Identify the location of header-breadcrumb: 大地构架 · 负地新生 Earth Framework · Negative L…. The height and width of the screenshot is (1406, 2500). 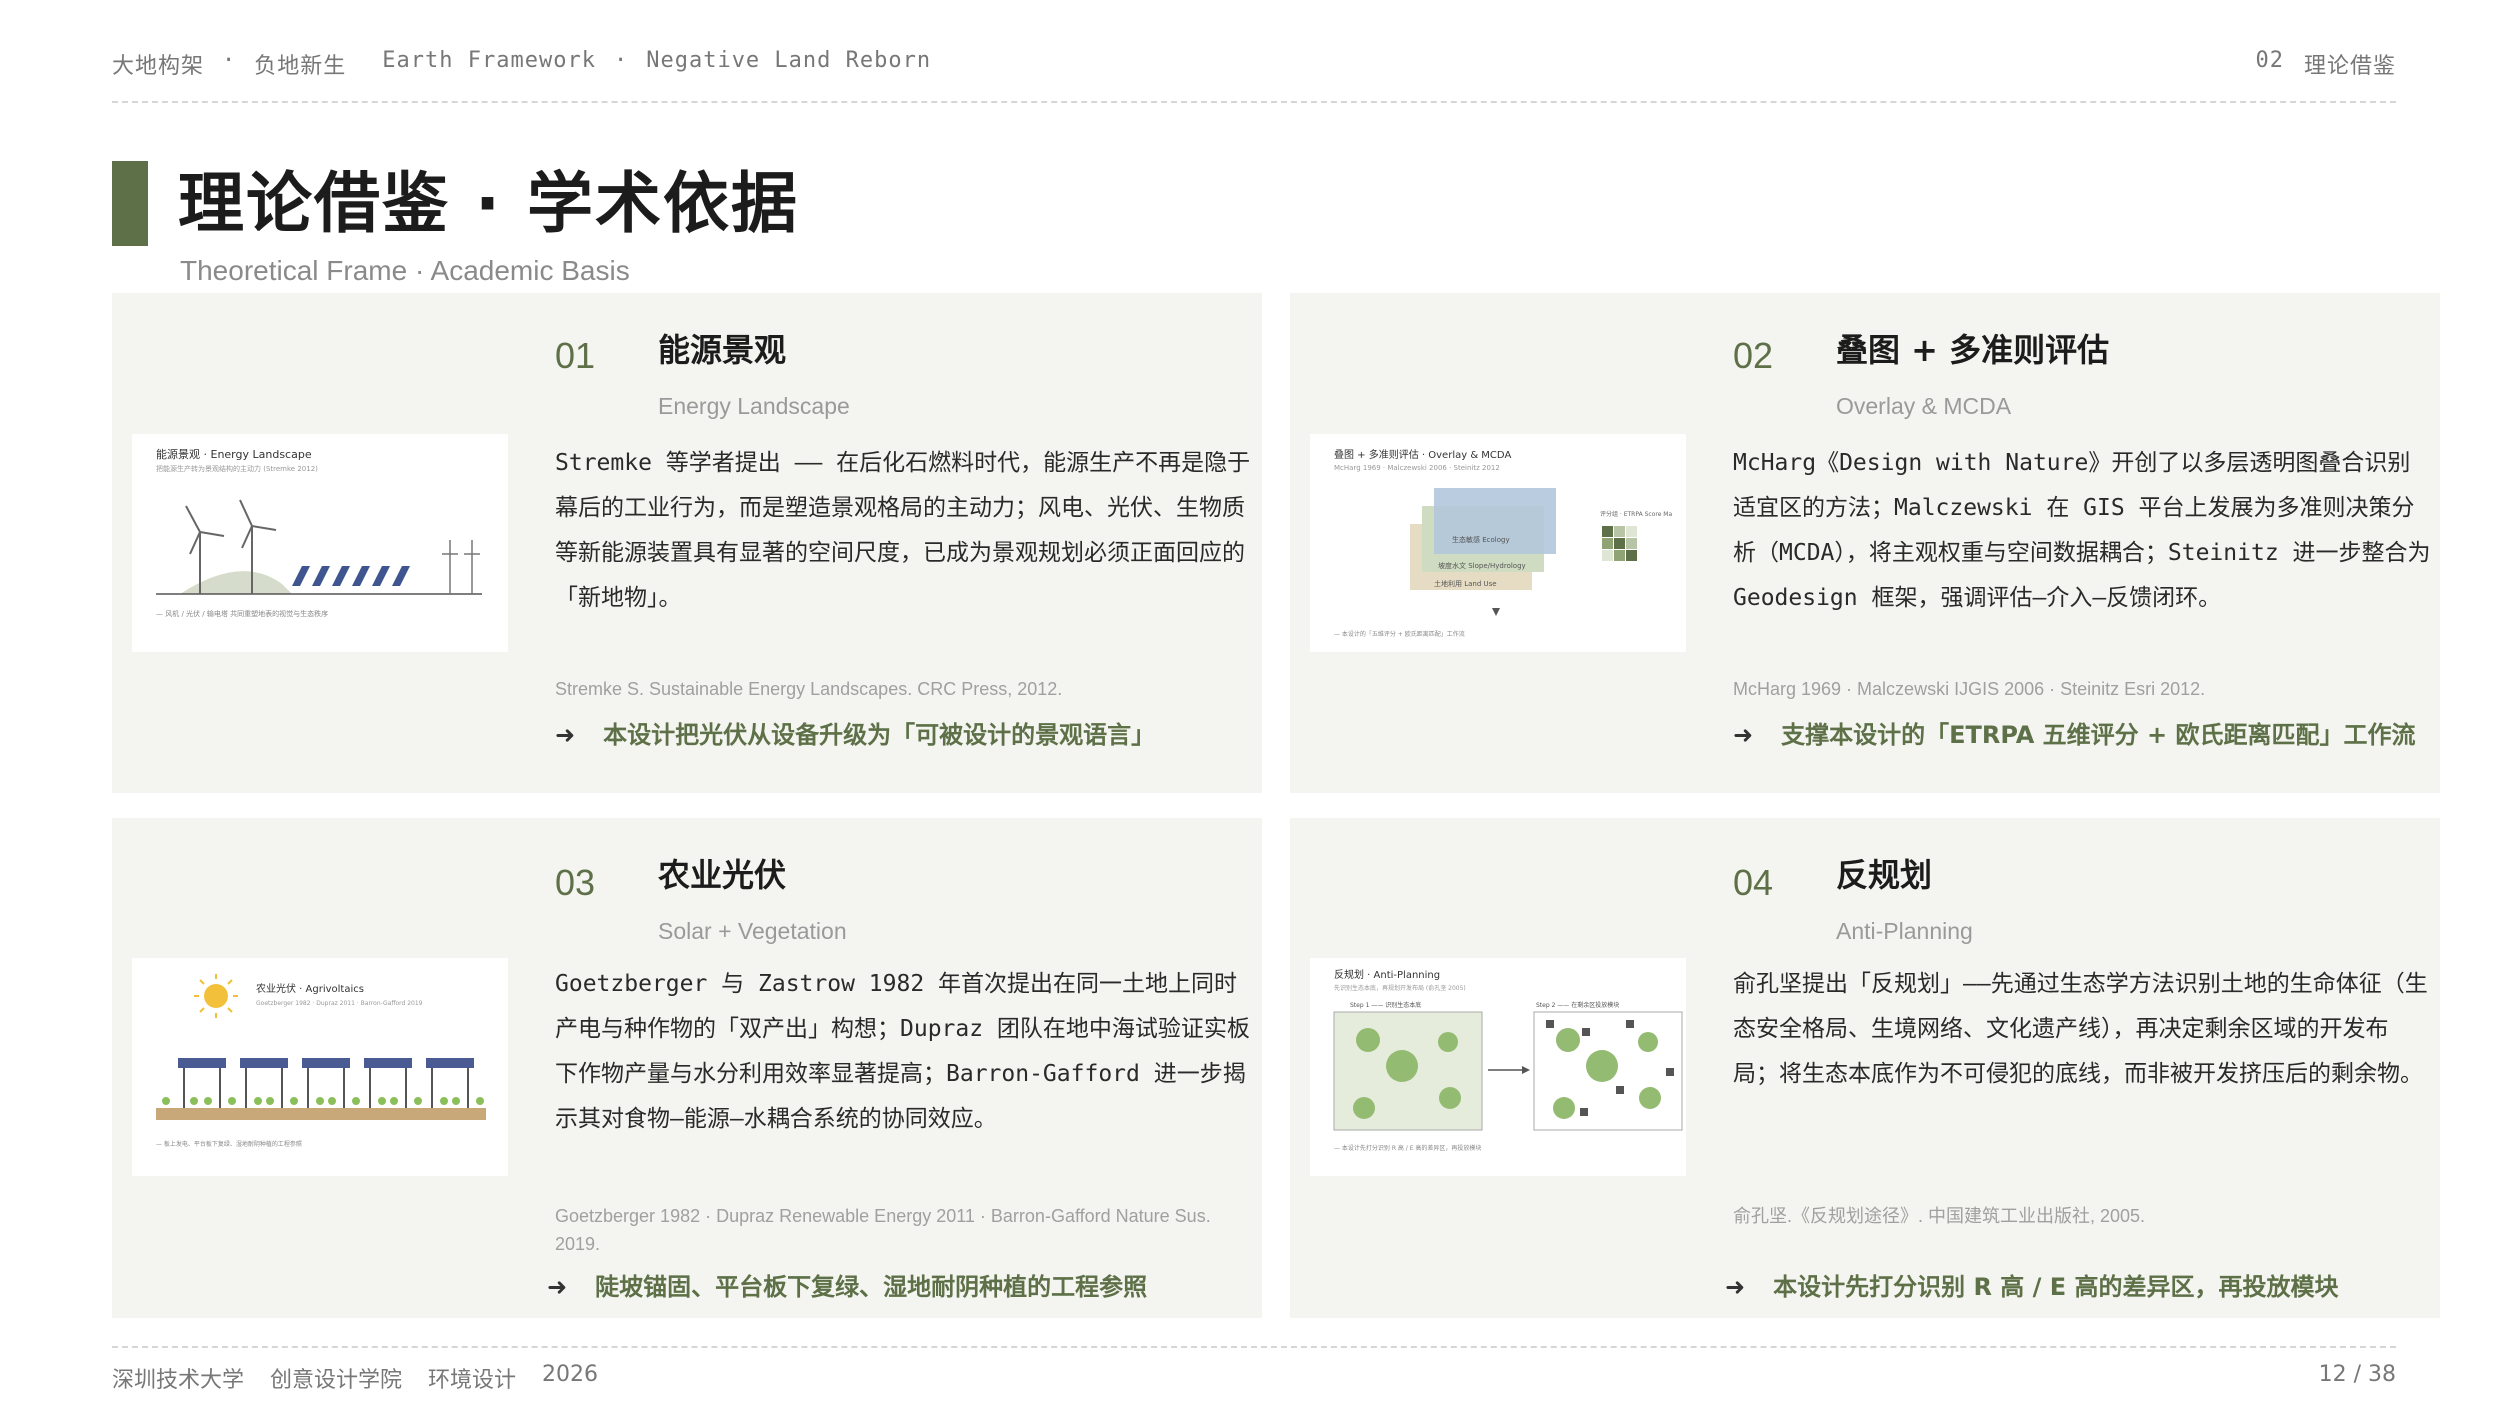
(521, 64).